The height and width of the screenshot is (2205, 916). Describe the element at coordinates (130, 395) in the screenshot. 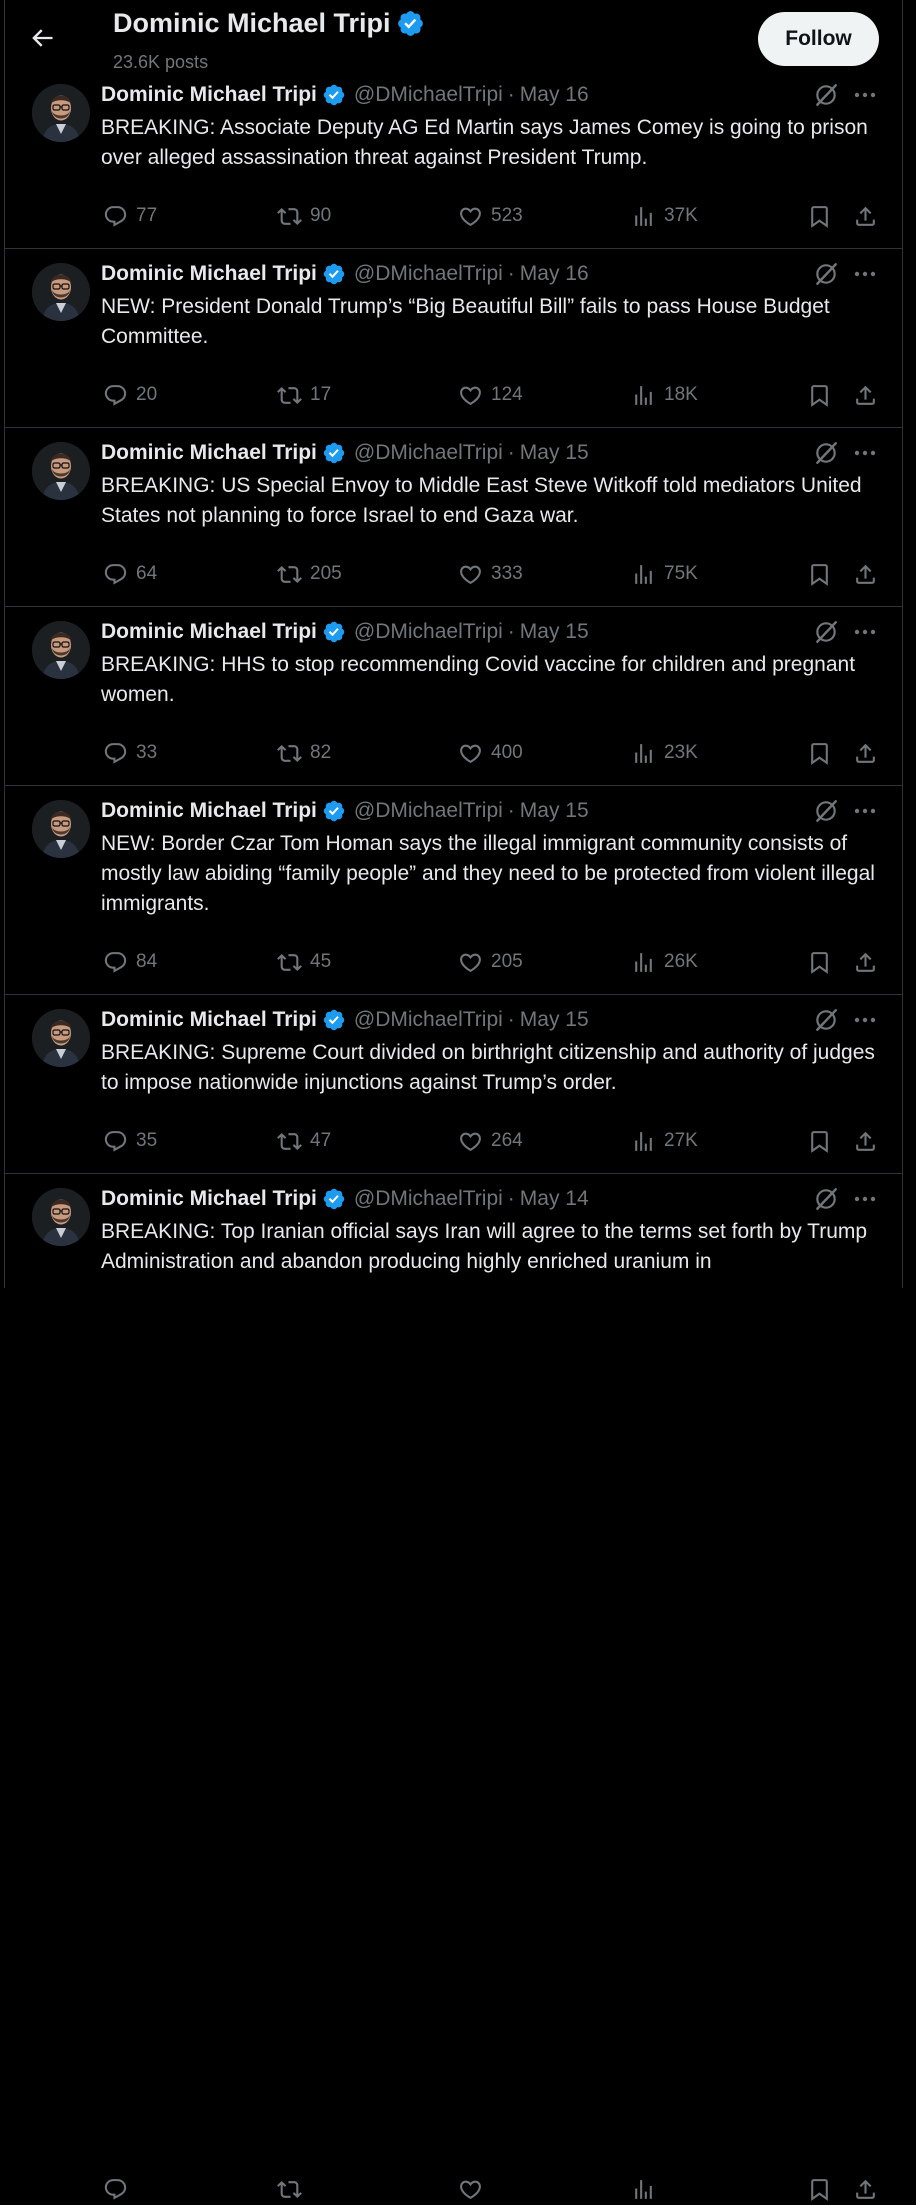

I see `reply-button: 20` at that location.